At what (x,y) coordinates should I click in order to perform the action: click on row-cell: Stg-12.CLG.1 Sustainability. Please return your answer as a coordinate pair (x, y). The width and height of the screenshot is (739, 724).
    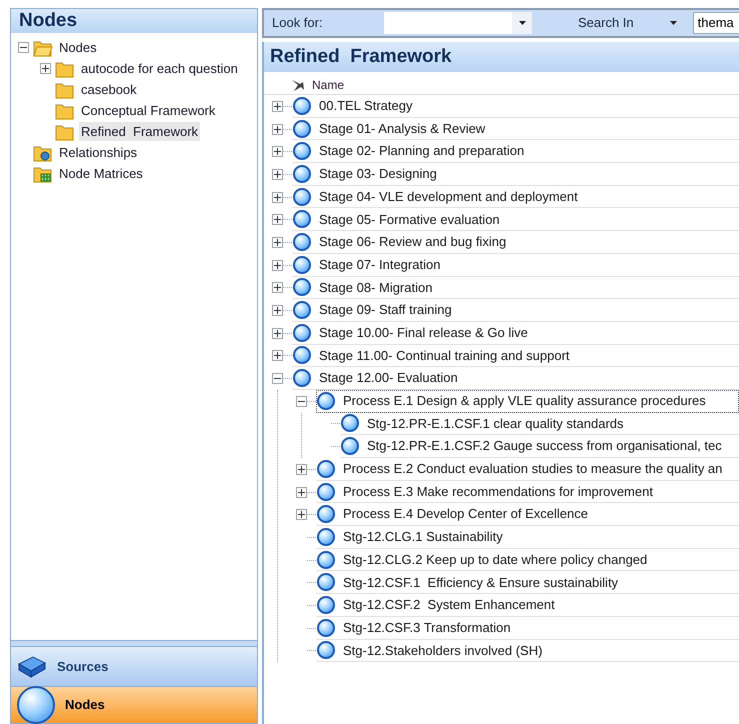
    Looking at the image, I should click on (527, 537).